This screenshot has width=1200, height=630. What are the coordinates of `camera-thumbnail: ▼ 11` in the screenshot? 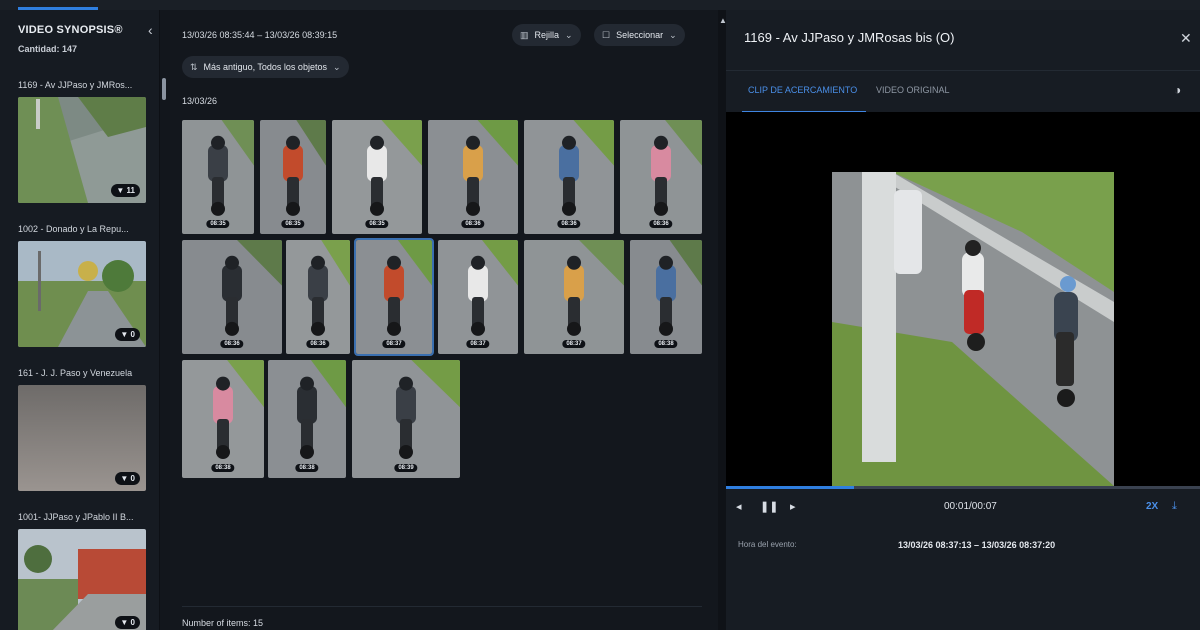 It's located at (82, 150).